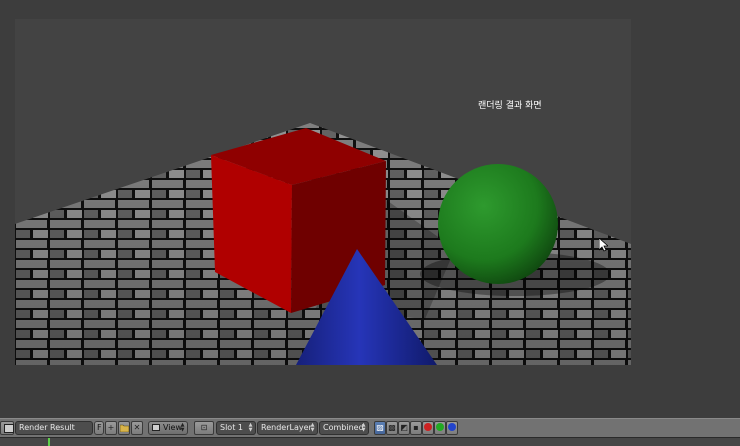 The height and width of the screenshot is (446, 740). What do you see at coordinates (498, 224) in the screenshot?
I see `green-sphere` at bounding box center [498, 224].